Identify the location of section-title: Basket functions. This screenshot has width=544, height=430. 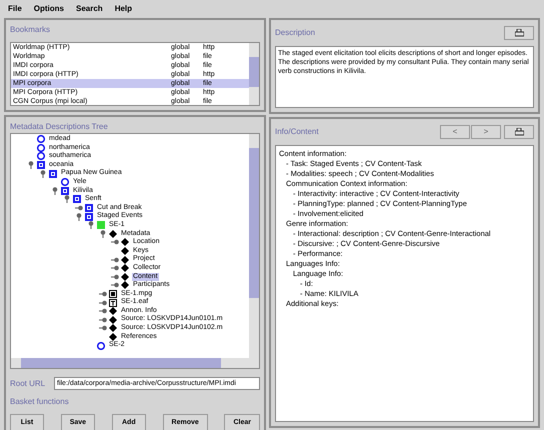
(40, 402).